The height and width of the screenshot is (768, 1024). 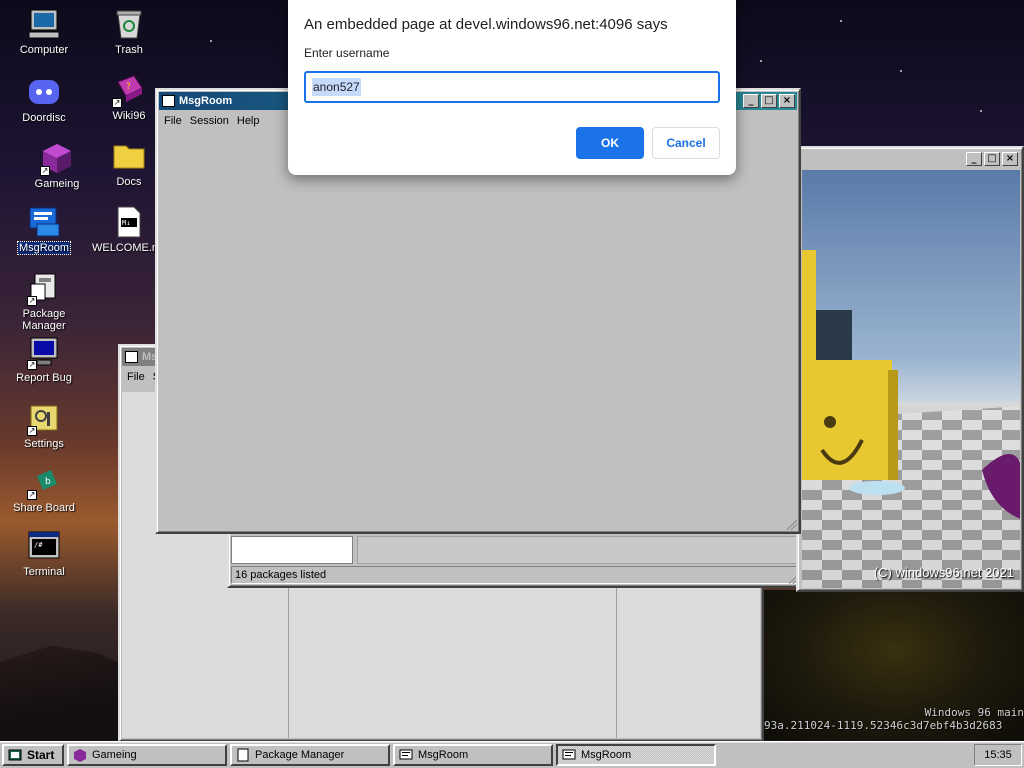 What do you see at coordinates (44, 419) in the screenshot?
I see `settings-icon: ↗` at bounding box center [44, 419].